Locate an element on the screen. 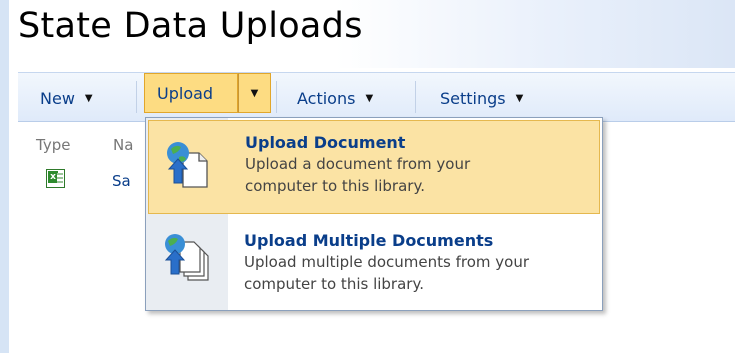  menu-item-description: Upload a document from your is located at coordinates (358, 164).